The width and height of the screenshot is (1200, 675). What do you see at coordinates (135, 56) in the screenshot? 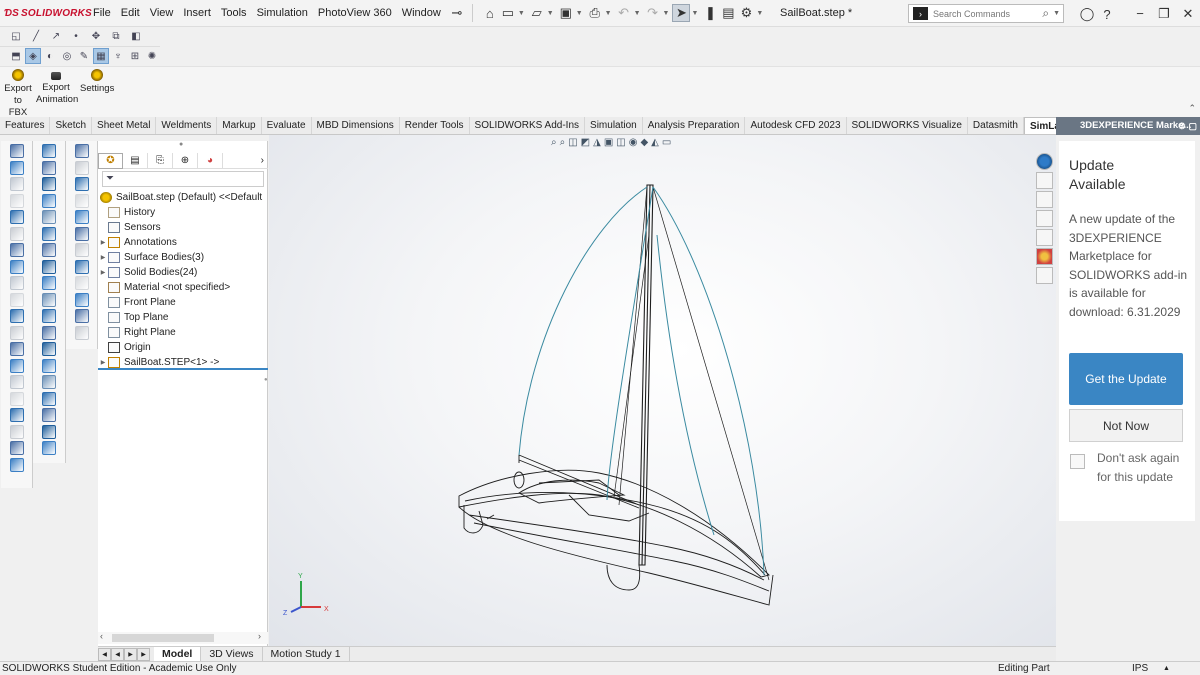
I see `camera-icon: ⊞` at bounding box center [135, 56].